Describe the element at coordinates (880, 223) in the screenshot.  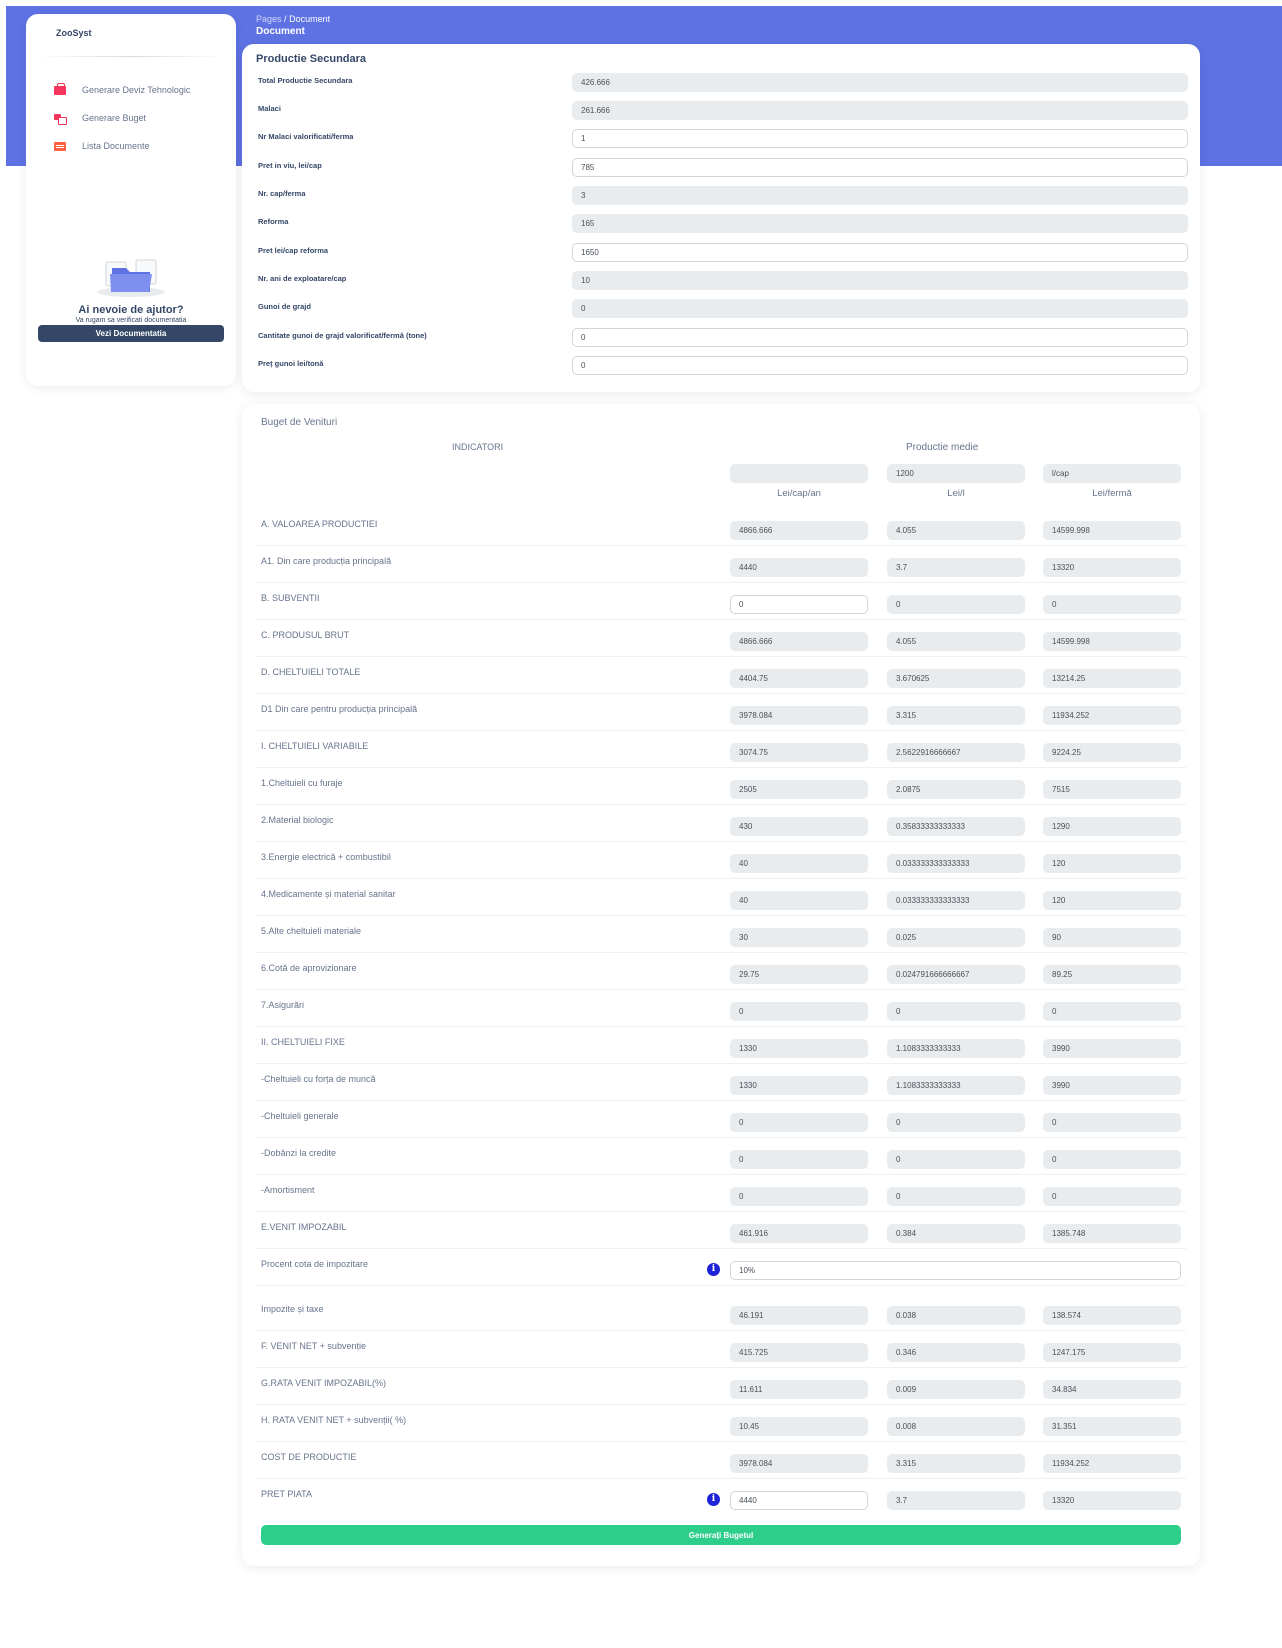
I see `reforma-field` at that location.